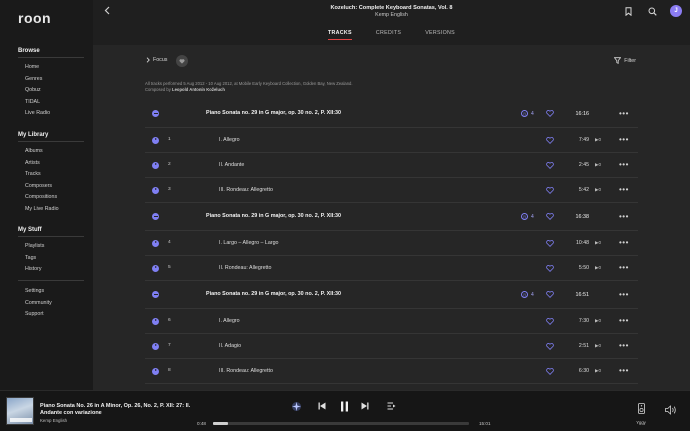 This screenshot has width=690, height=431. What do you see at coordinates (322, 406) in the screenshot?
I see `previous-button` at bounding box center [322, 406].